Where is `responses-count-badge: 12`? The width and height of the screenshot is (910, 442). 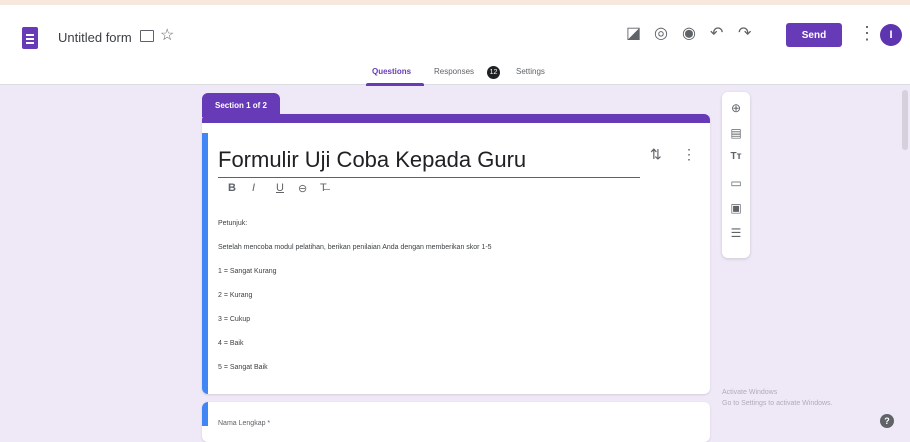 responses-count-badge: 12 is located at coordinates (493, 72).